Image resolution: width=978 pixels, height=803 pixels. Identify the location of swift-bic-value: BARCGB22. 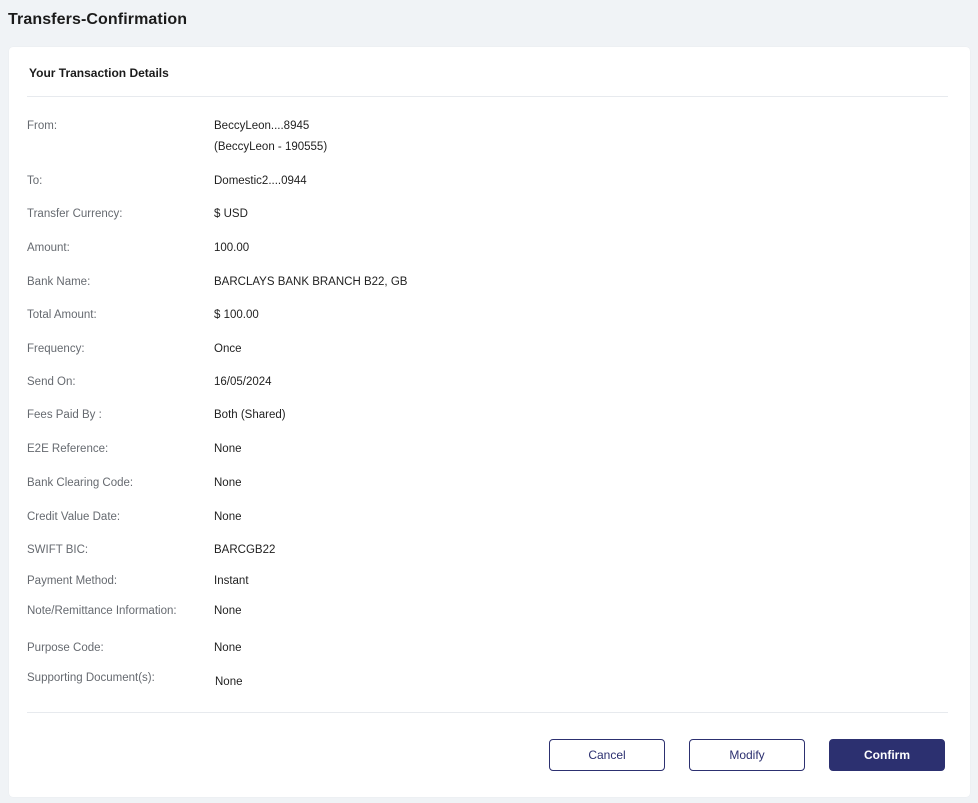
(245, 550).